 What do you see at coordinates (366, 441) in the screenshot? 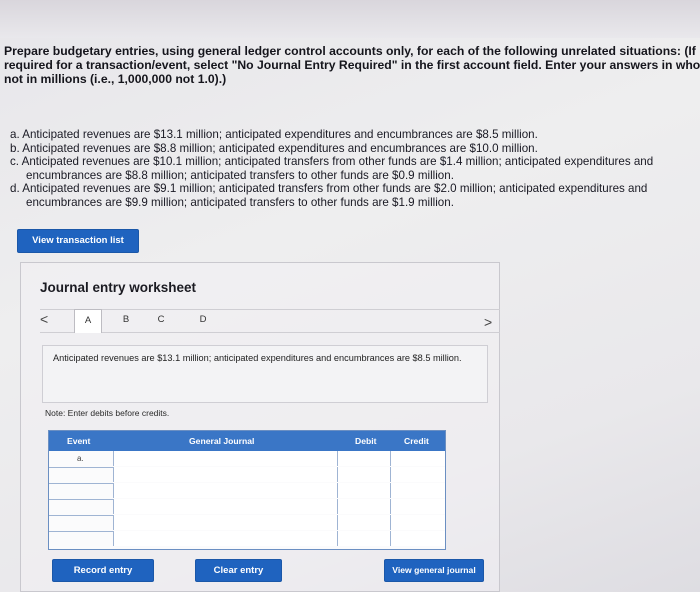
I see `column-debit: Debit` at bounding box center [366, 441].